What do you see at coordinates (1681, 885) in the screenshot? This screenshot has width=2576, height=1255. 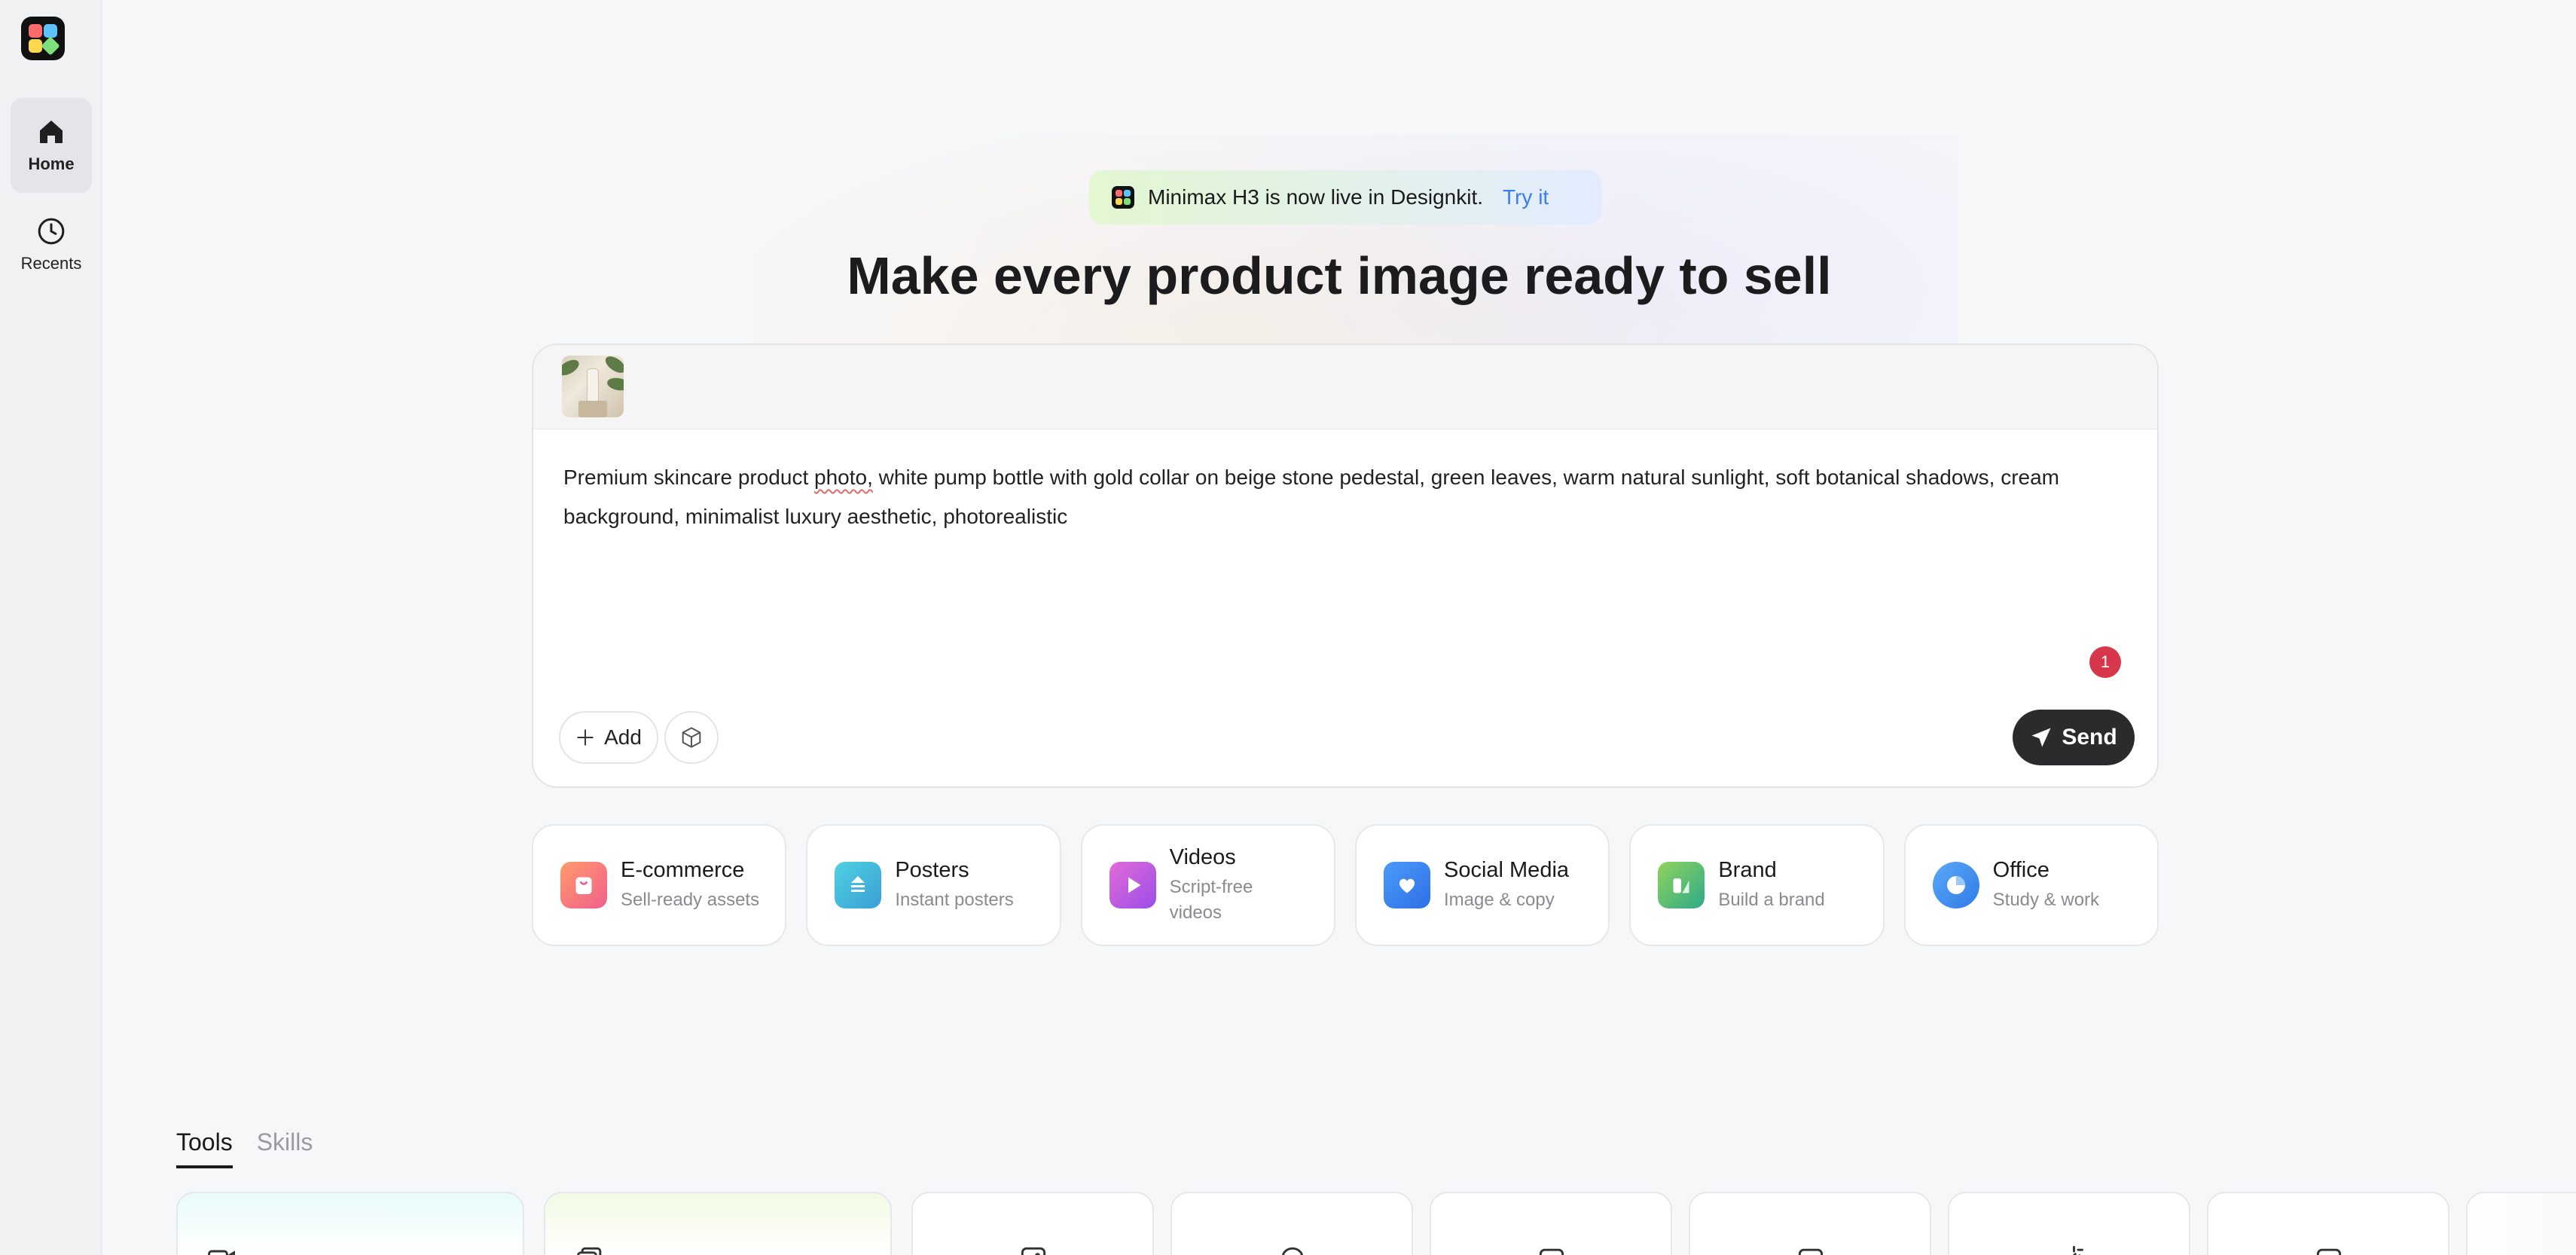 I see `brand-icon` at bounding box center [1681, 885].